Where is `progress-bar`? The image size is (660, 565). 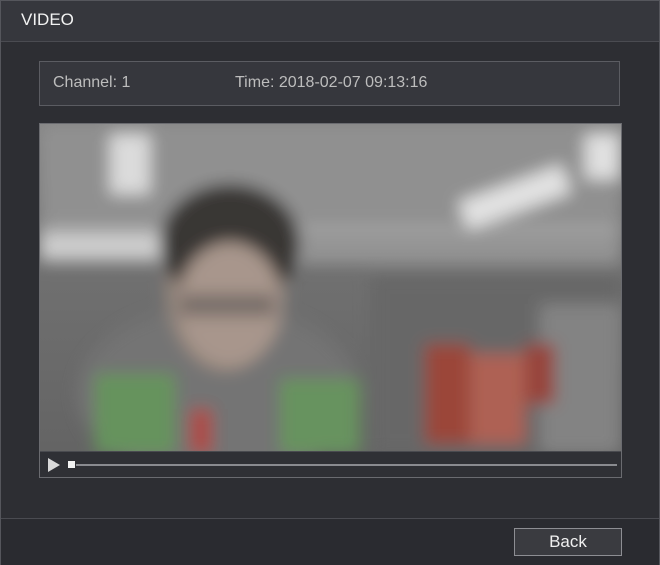
progress-bar is located at coordinates (346, 465).